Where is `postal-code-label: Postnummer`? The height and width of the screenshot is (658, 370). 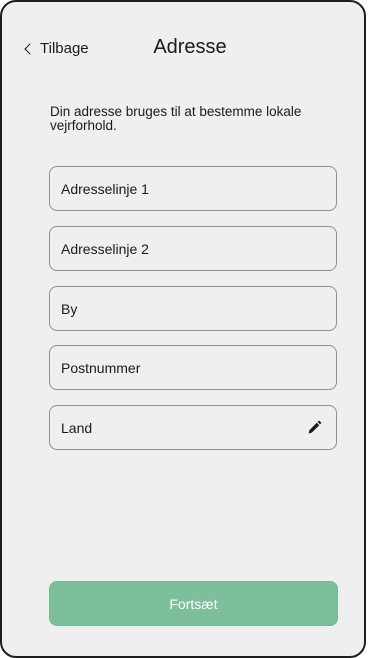
postal-code-label: Postnummer is located at coordinates (101, 367).